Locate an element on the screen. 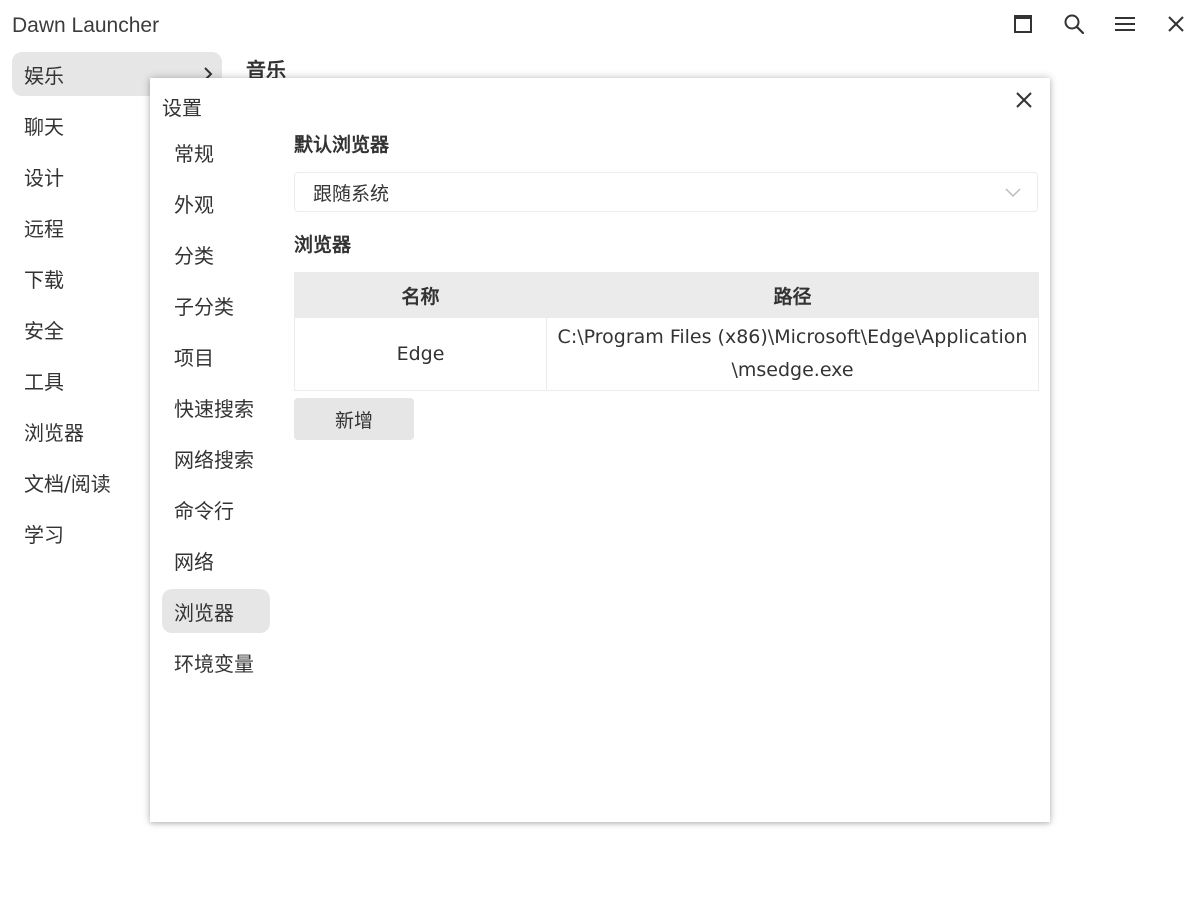 This screenshot has width=1201, height=900. sidebar-item-label: 远程 is located at coordinates (44, 228).